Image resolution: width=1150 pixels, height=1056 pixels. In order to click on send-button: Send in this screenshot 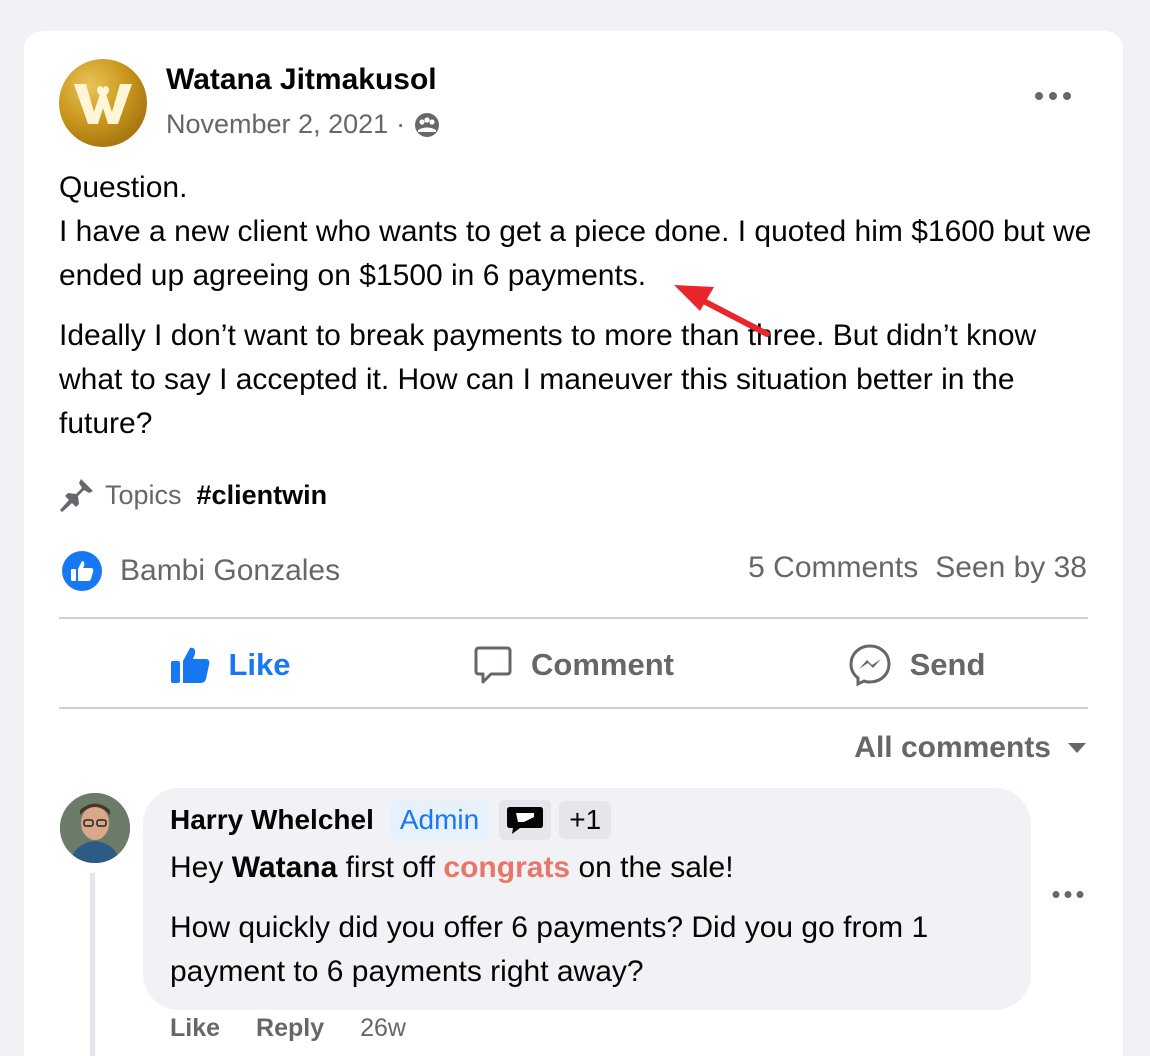, I will do `click(916, 665)`.